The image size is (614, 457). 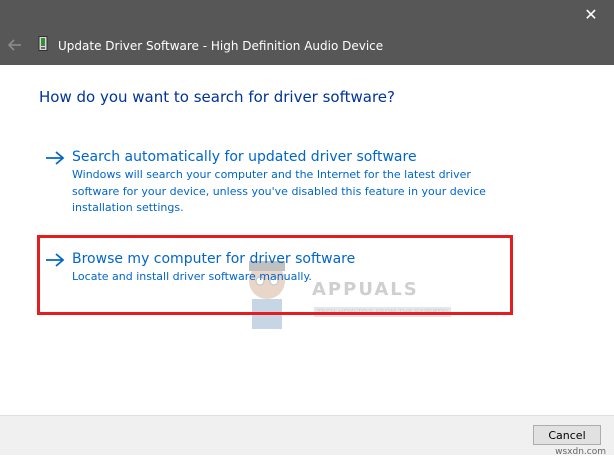 What do you see at coordinates (580, 452) in the screenshot?
I see `site-watermark: wsxdn.com` at bounding box center [580, 452].